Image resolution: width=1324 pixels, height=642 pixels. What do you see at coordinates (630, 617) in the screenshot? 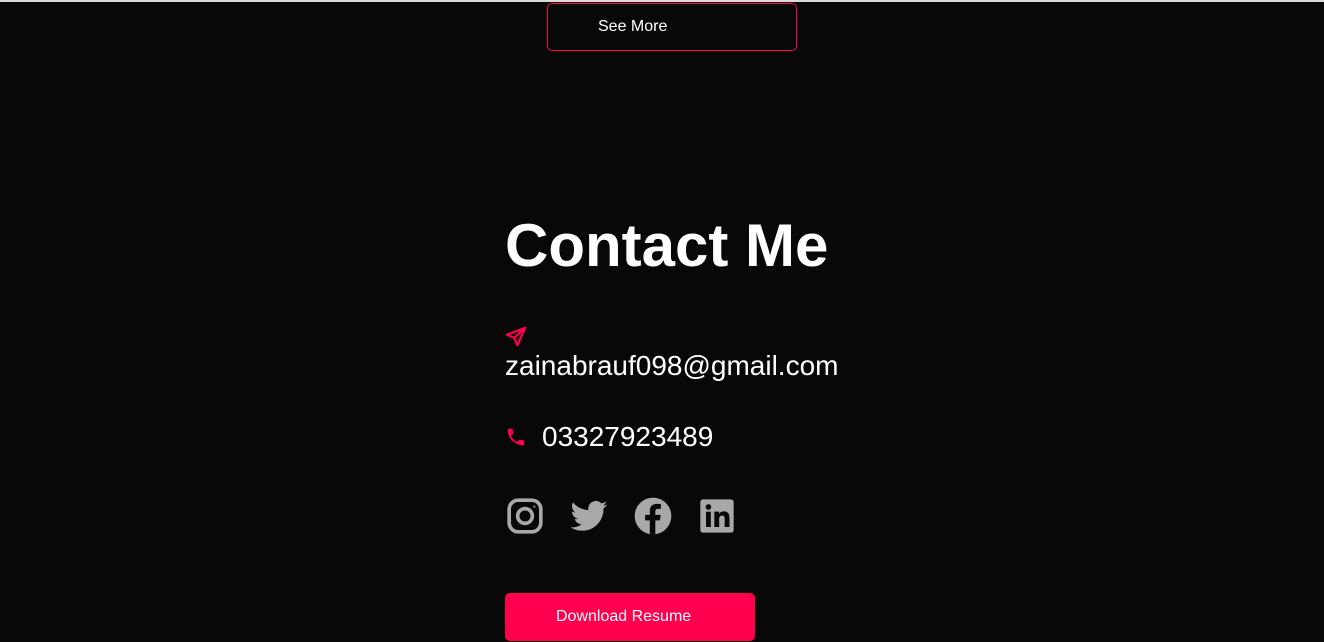
I see `download-resume-button: Download Resume` at bounding box center [630, 617].